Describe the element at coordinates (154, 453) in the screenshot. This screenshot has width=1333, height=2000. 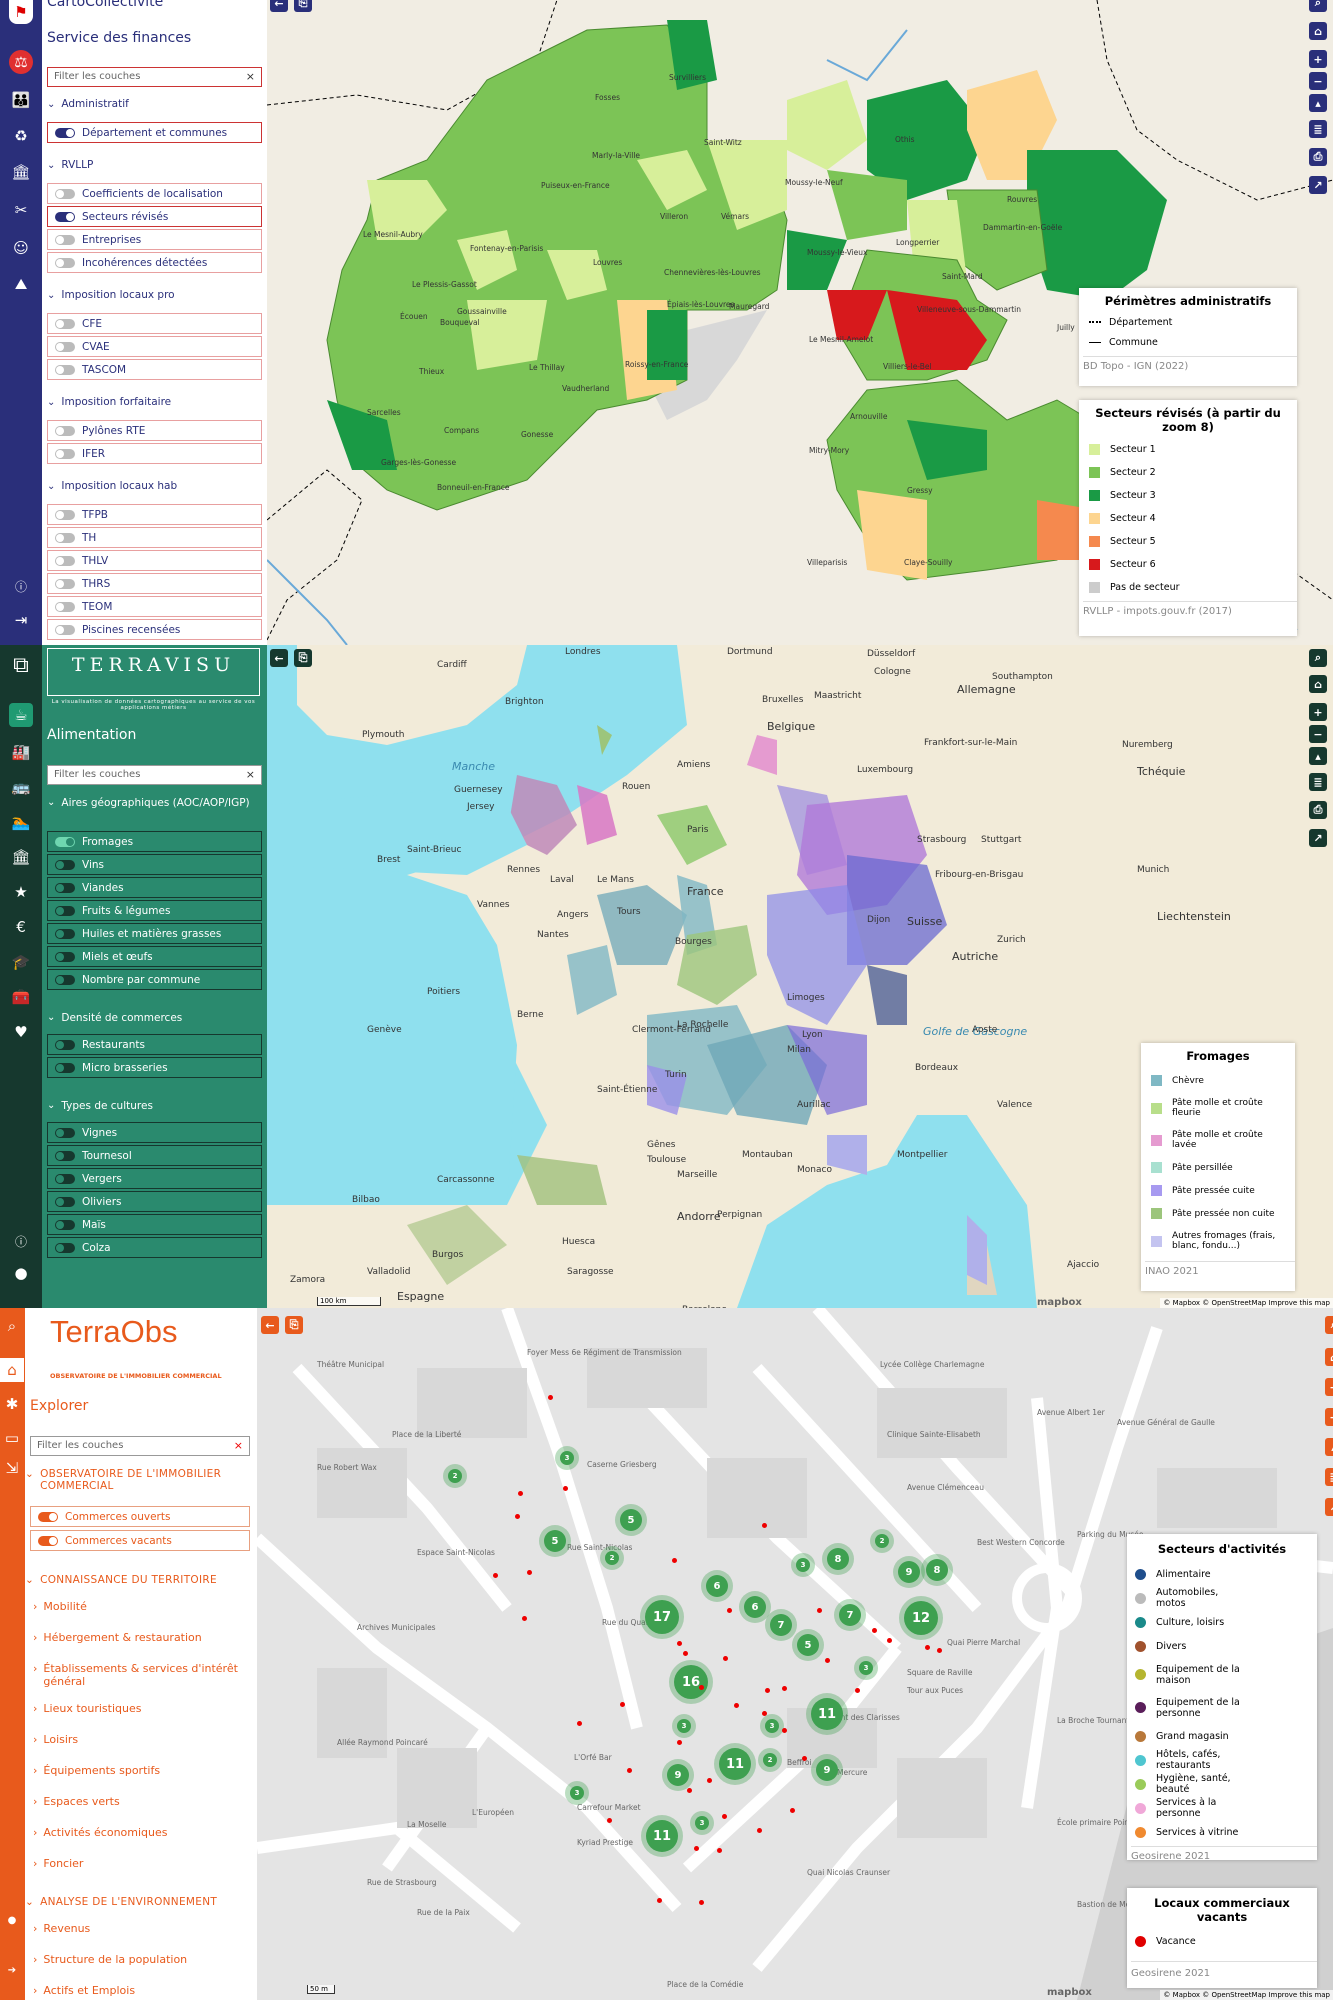
I see `layer-toggle-row: IFER` at that location.